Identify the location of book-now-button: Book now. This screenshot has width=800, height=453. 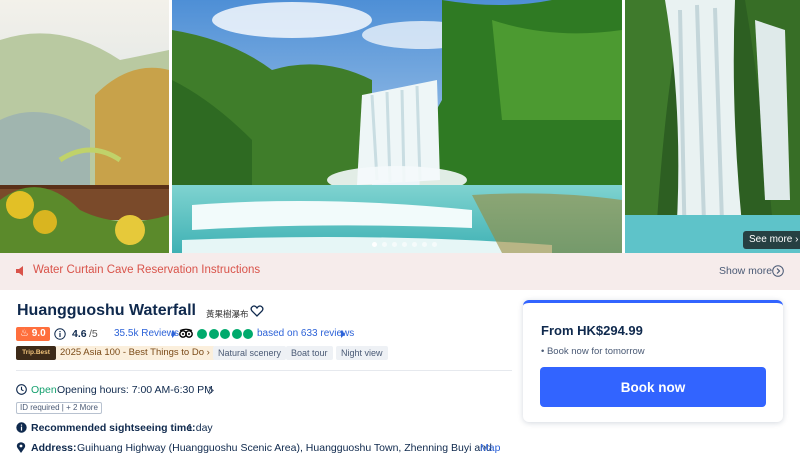
(653, 387).